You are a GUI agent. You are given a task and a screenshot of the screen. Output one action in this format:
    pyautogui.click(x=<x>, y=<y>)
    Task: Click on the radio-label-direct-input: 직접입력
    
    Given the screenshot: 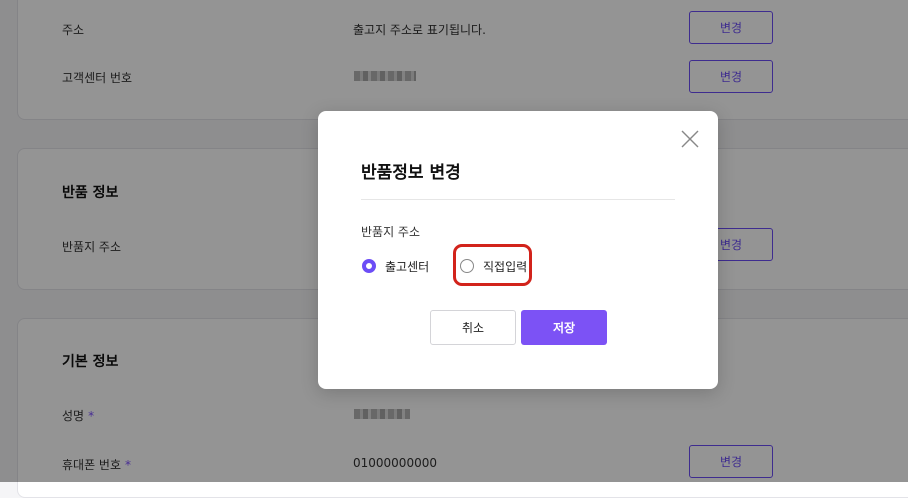 What is the action you would take?
    pyautogui.click(x=505, y=266)
    